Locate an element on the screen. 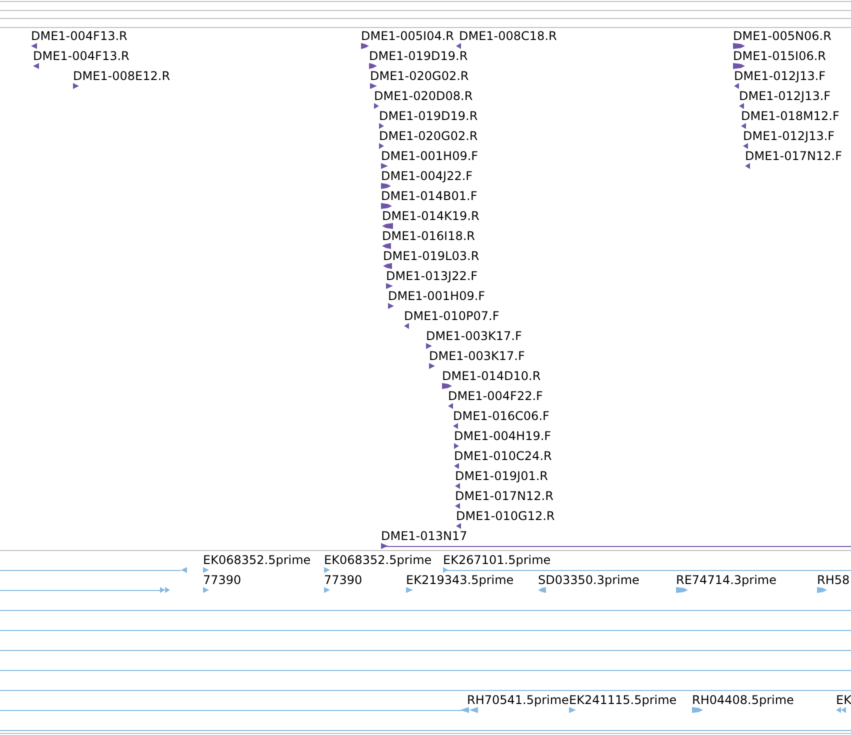 Image resolution: width=851 pixels, height=735 pixels. feature-label: DME1-004H19.F is located at coordinates (503, 436).